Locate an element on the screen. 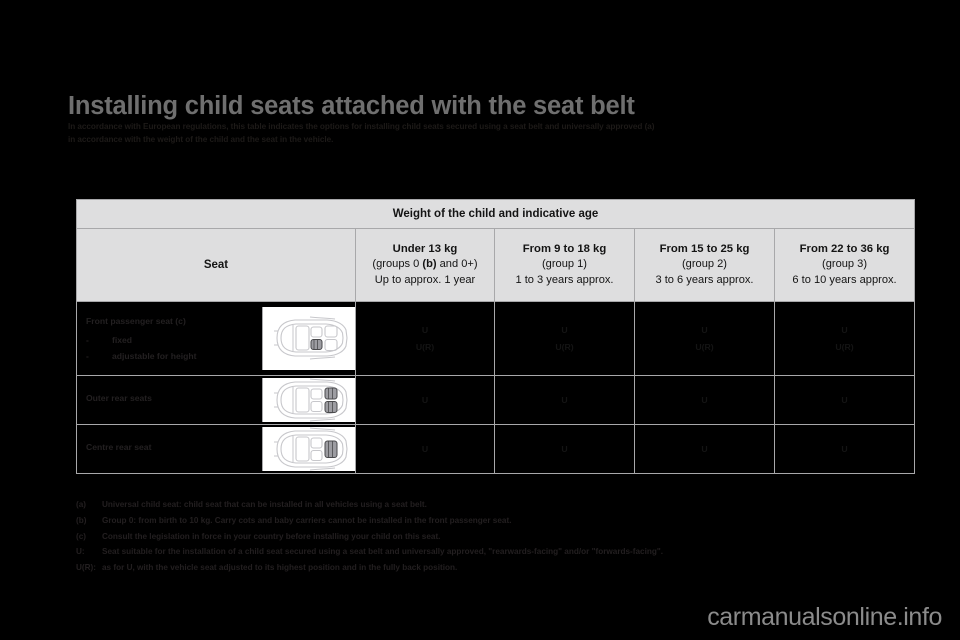 The image size is (960, 640). footnote-b-key: (b) is located at coordinates (81, 520).